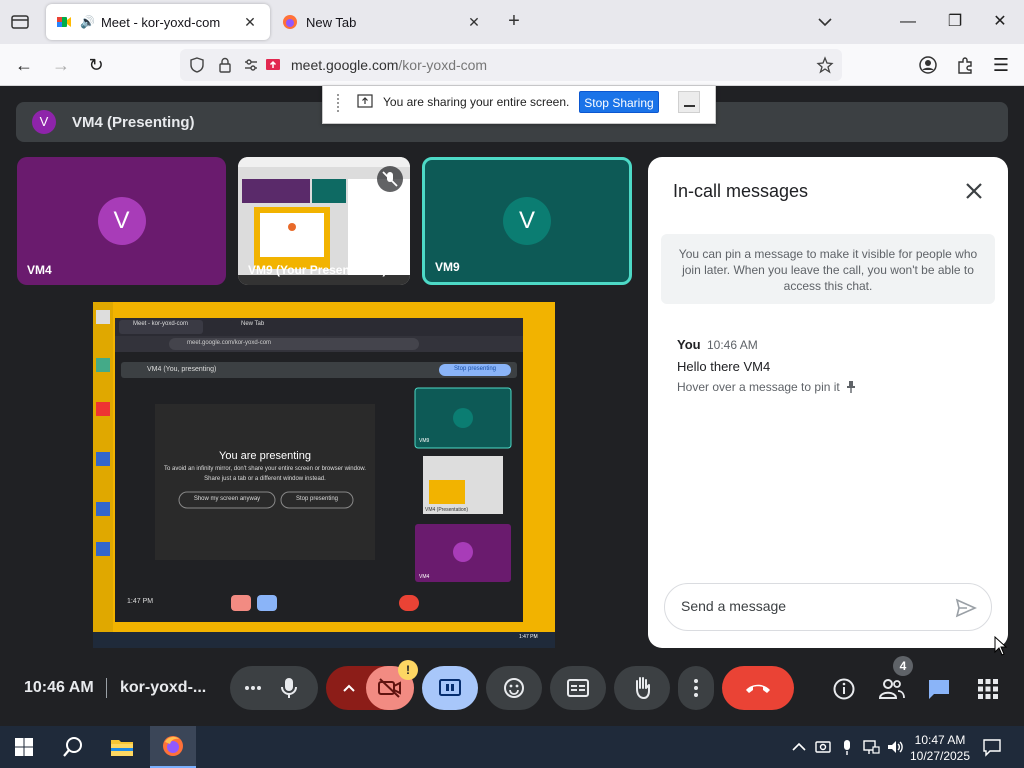 This screenshot has width=1024, height=768. What do you see at coordinates (939, 689) in the screenshot?
I see `chat-icon` at bounding box center [939, 689].